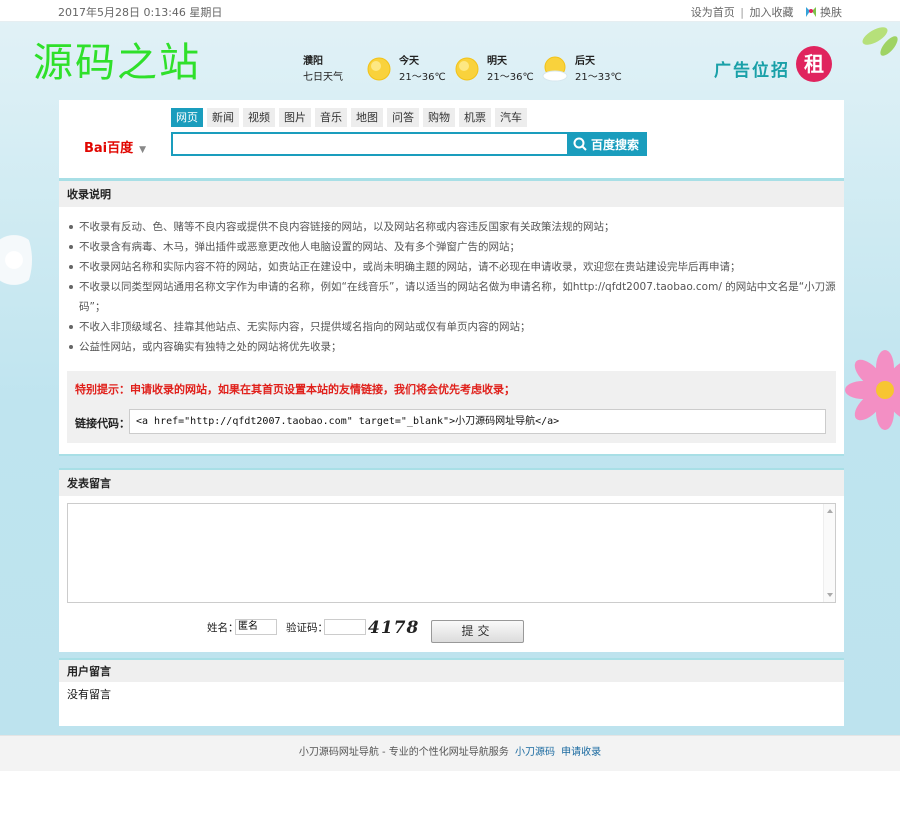 Image resolution: width=900 pixels, height=814 pixels. I want to click on comment-title: 发表留言, so click(451, 482).